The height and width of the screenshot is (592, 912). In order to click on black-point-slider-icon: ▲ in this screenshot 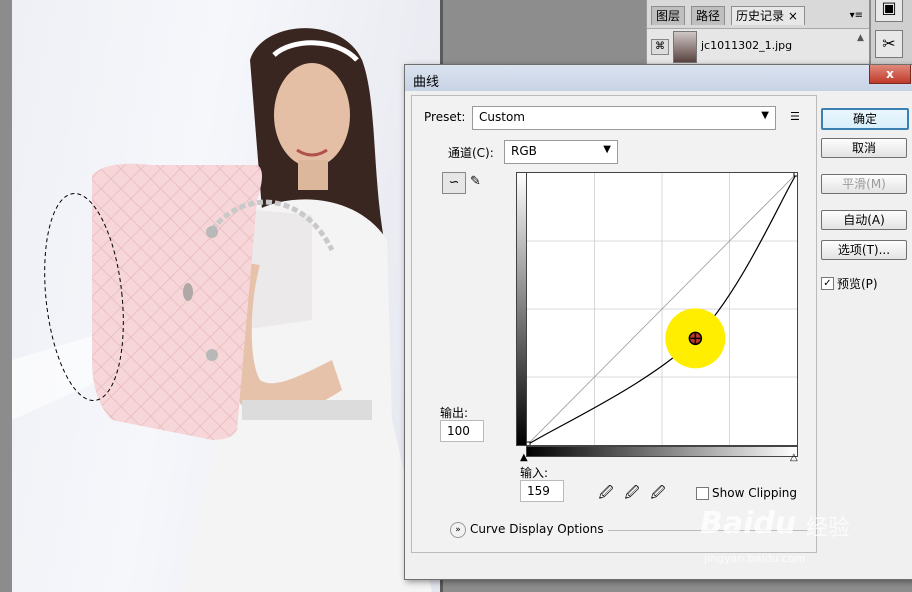, I will do `click(524, 457)`.